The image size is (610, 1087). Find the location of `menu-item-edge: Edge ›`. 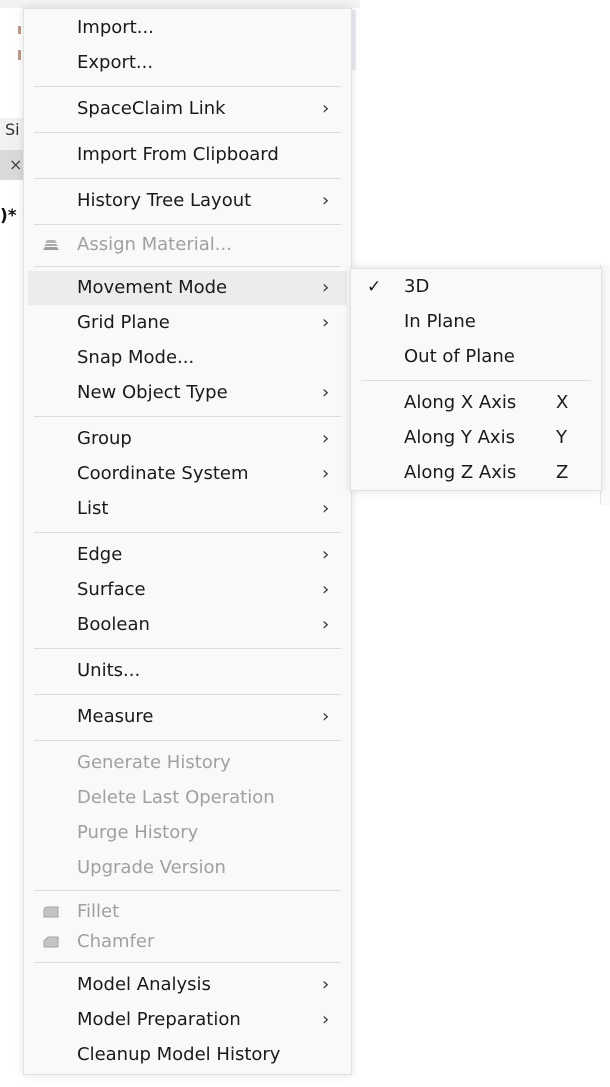

menu-item-edge: Edge › is located at coordinates (187, 555).